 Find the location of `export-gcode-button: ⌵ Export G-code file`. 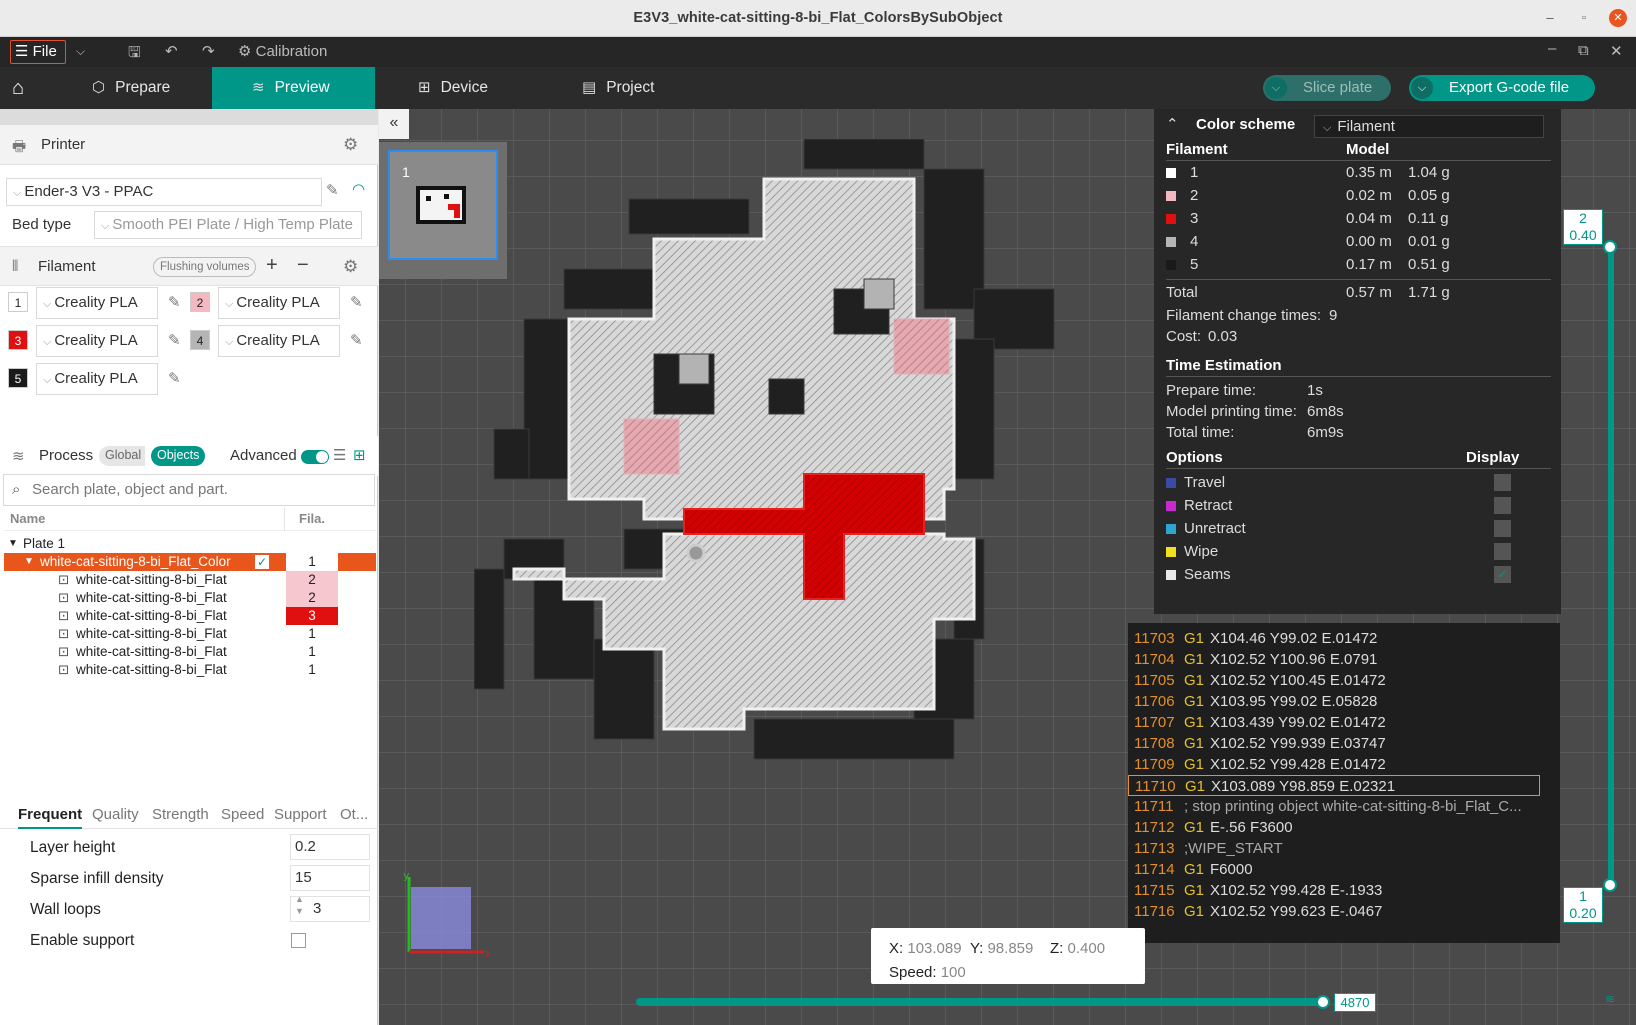

export-gcode-button: ⌵ Export G-code file is located at coordinates (1502, 88).